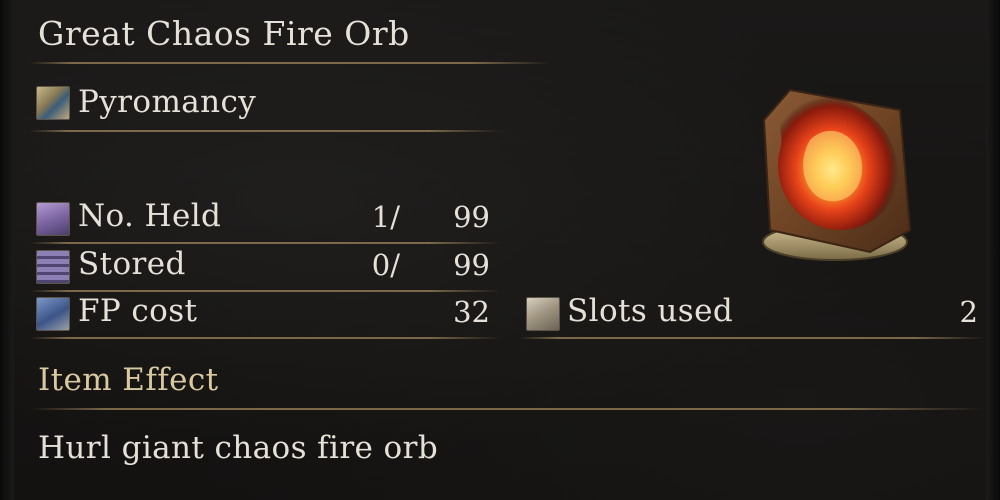 The image size is (1000, 500). I want to click on slots-used-label: Slots used, so click(650, 311).